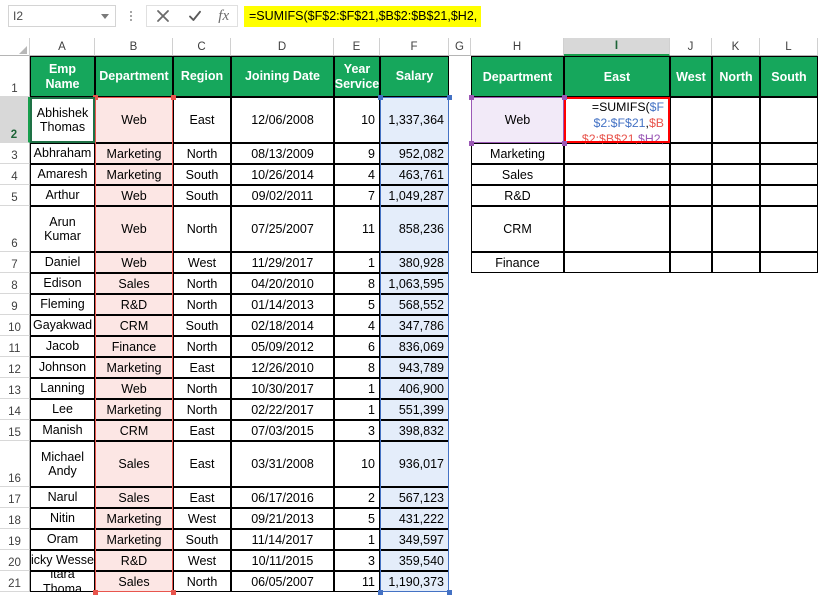 The width and height of the screenshot is (818, 595). What do you see at coordinates (414, 367) in the screenshot?
I see `cell-F12: 943,789` at bounding box center [414, 367].